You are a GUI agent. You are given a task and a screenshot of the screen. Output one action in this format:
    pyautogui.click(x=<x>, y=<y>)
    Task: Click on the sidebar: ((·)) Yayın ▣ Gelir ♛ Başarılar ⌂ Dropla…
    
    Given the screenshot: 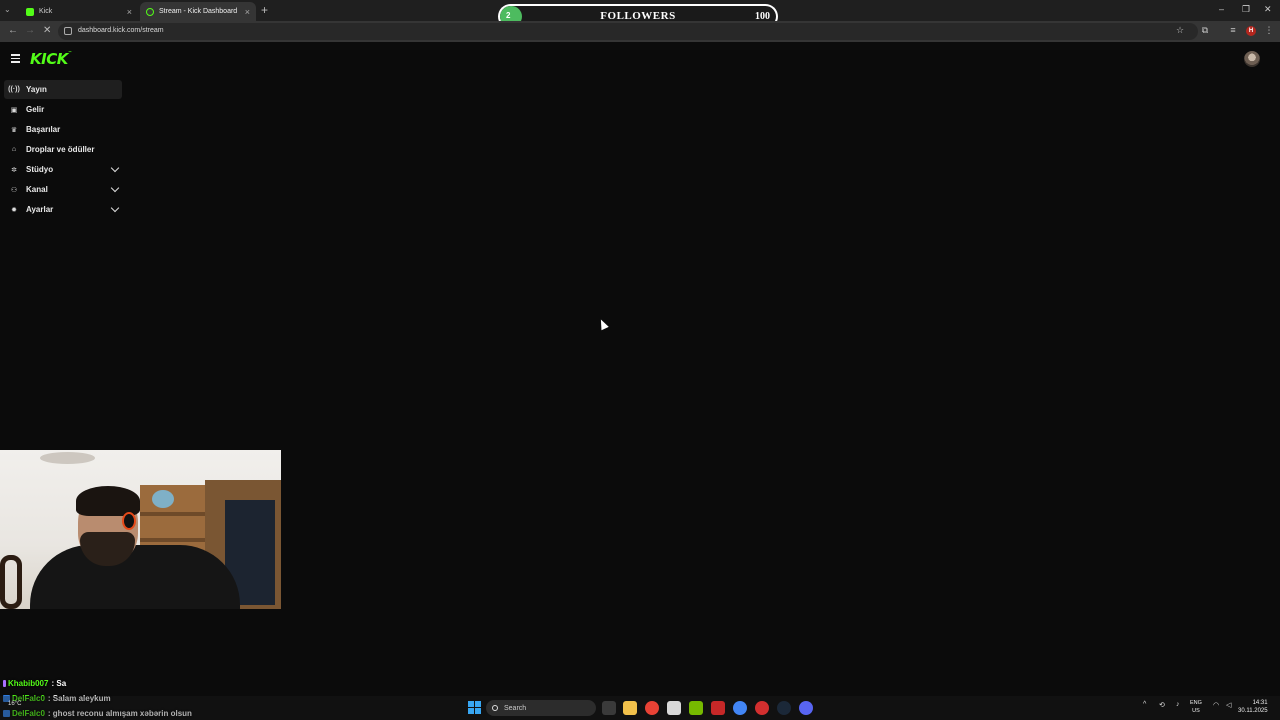 What is the action you would take?
    pyautogui.click(x=63, y=150)
    